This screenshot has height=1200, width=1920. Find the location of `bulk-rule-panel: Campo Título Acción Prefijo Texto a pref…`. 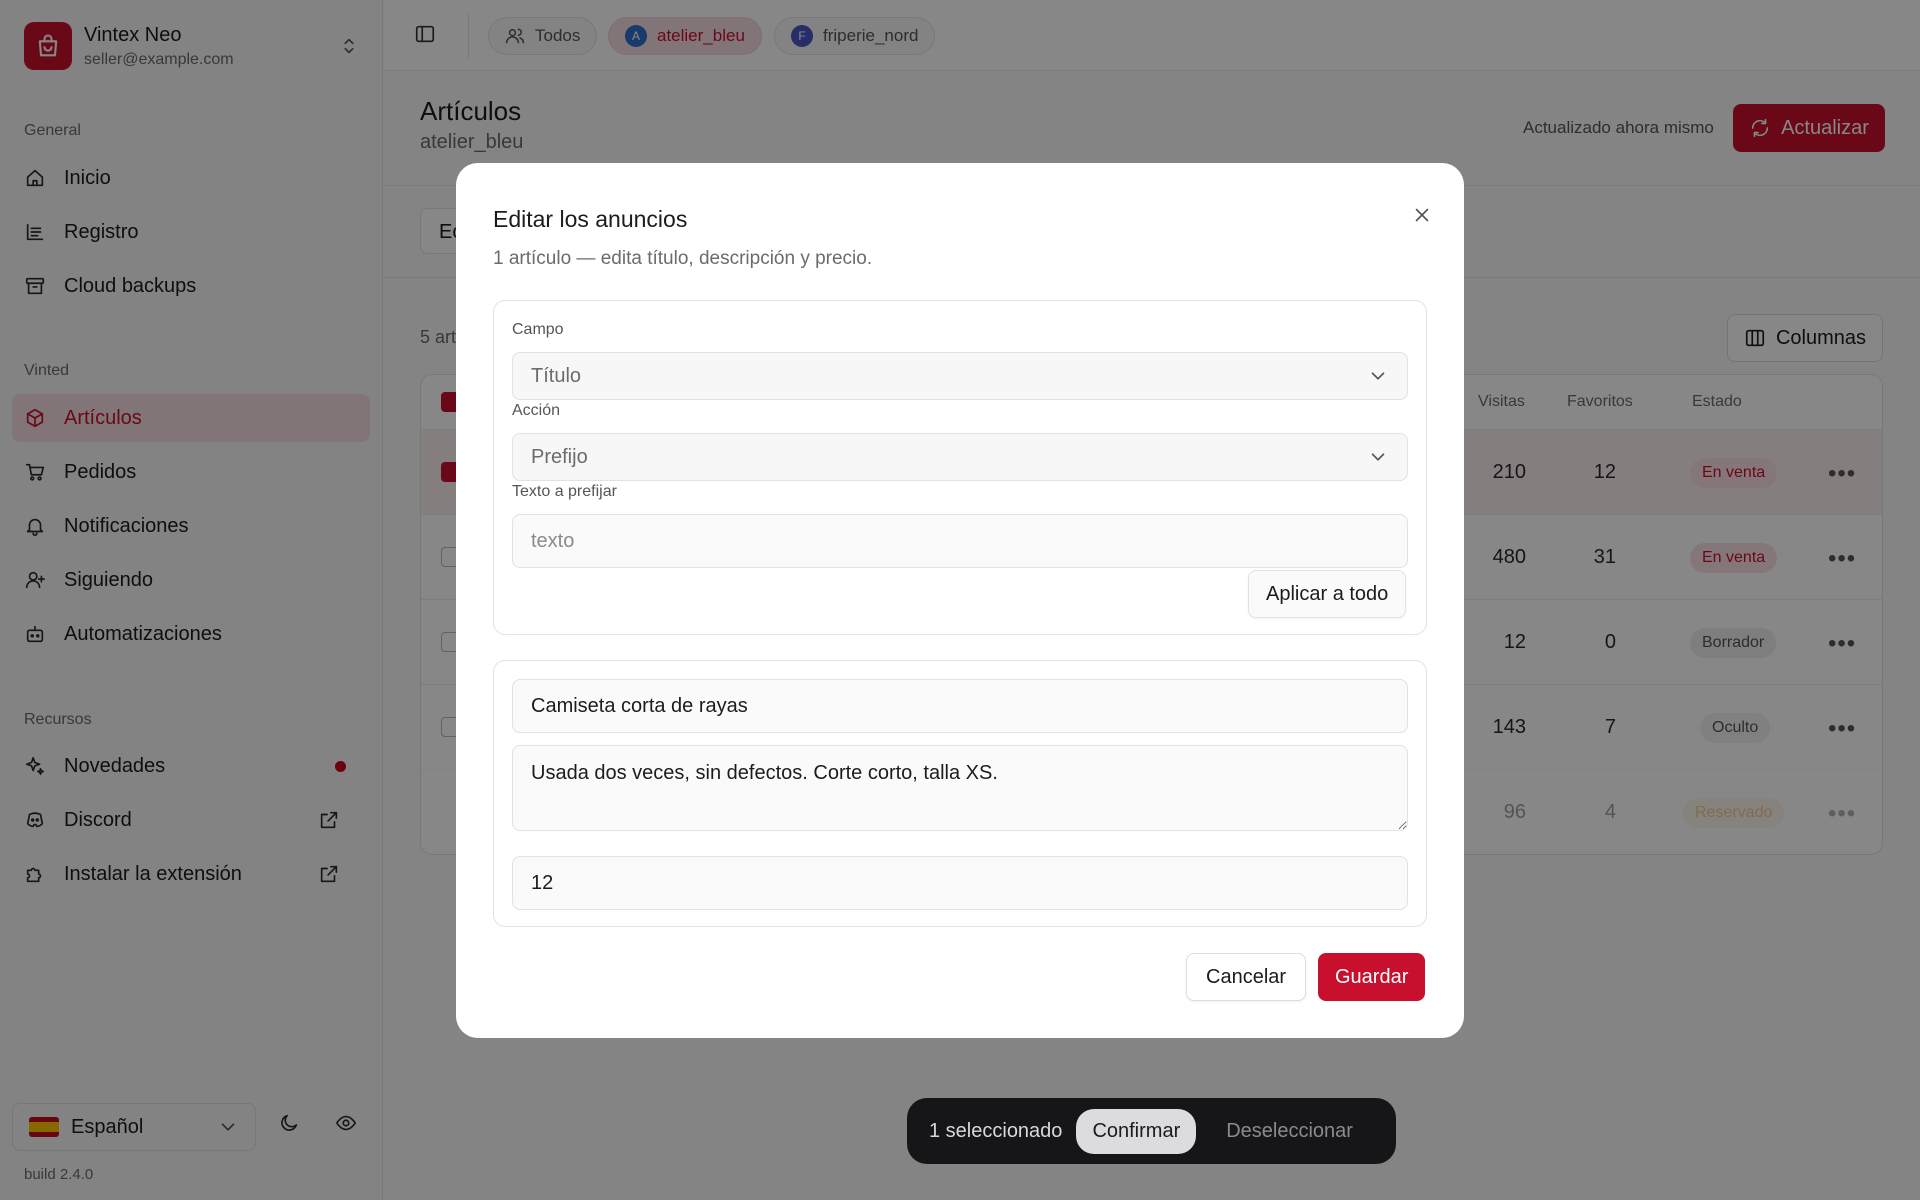

bulk-rule-panel: Campo Título Acción Prefijo Texto a pref… is located at coordinates (960, 467).